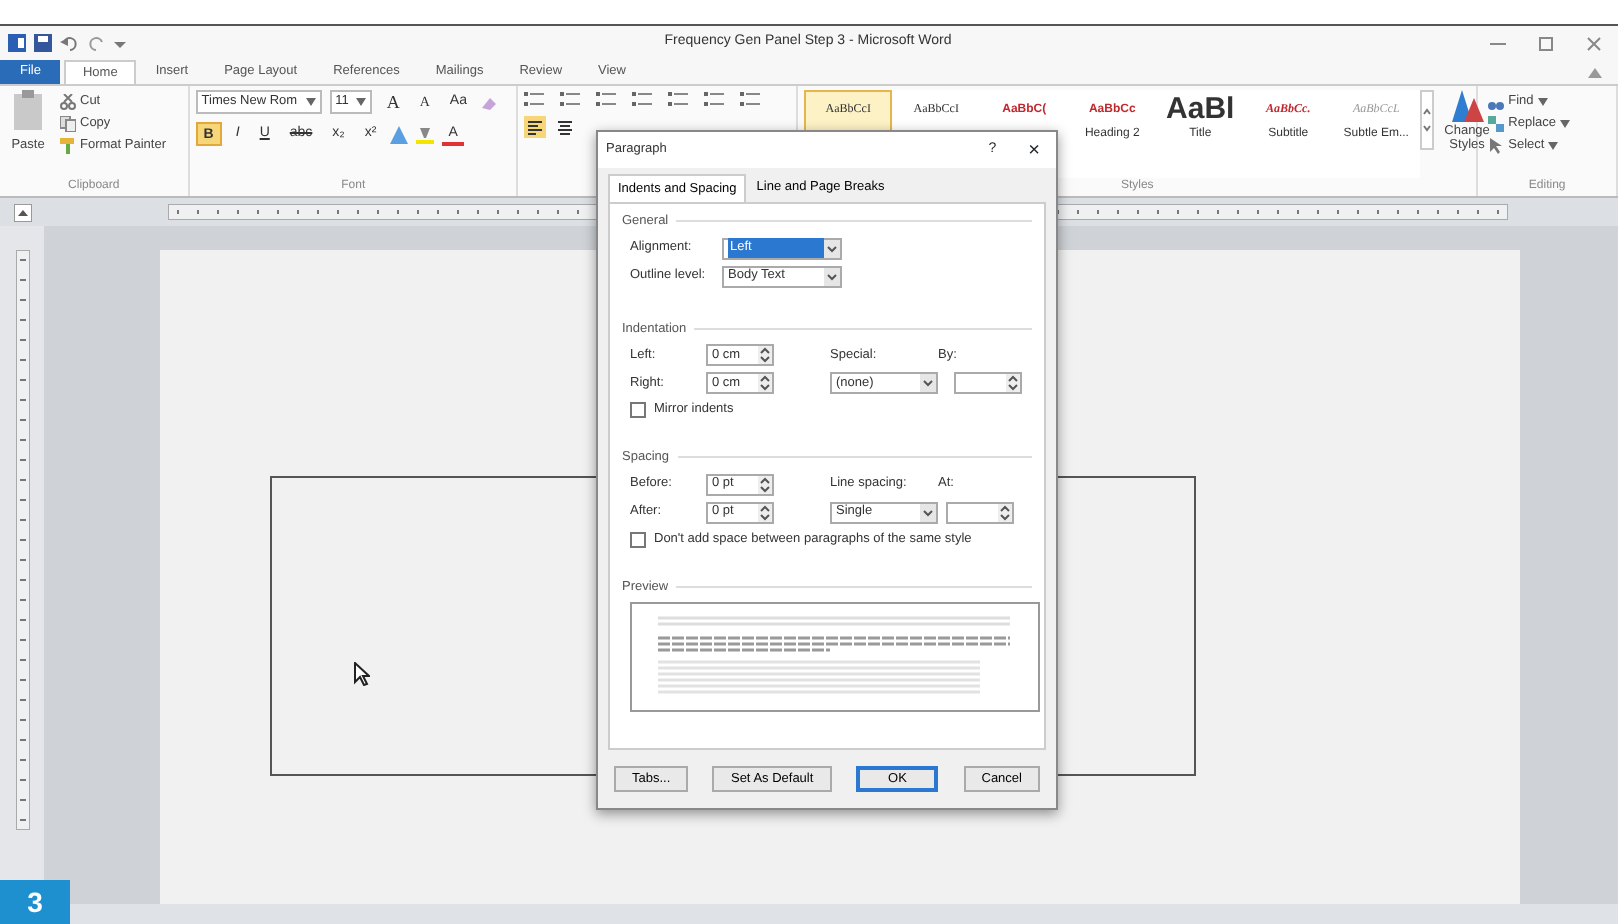  I want to click on style-sample: AaBl, so click(1200, 110).